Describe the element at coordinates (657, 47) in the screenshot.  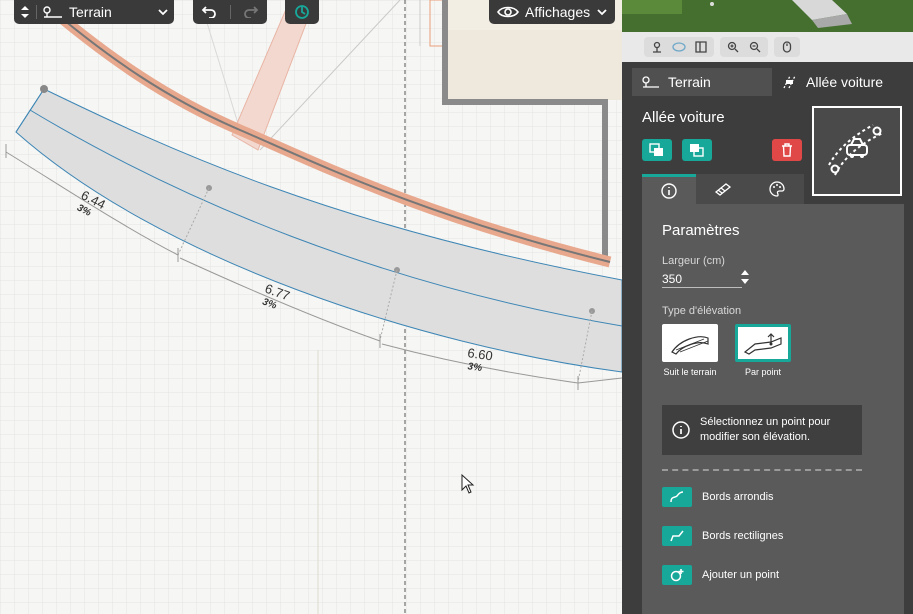
I see `person-view-icon` at that location.